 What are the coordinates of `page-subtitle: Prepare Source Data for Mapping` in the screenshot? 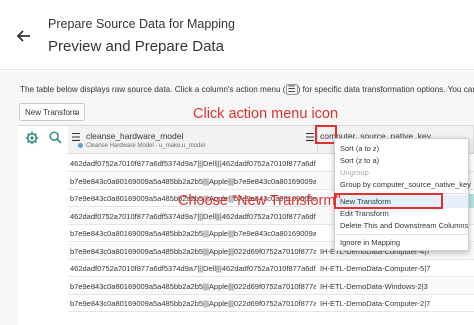 It's located at (141, 24).